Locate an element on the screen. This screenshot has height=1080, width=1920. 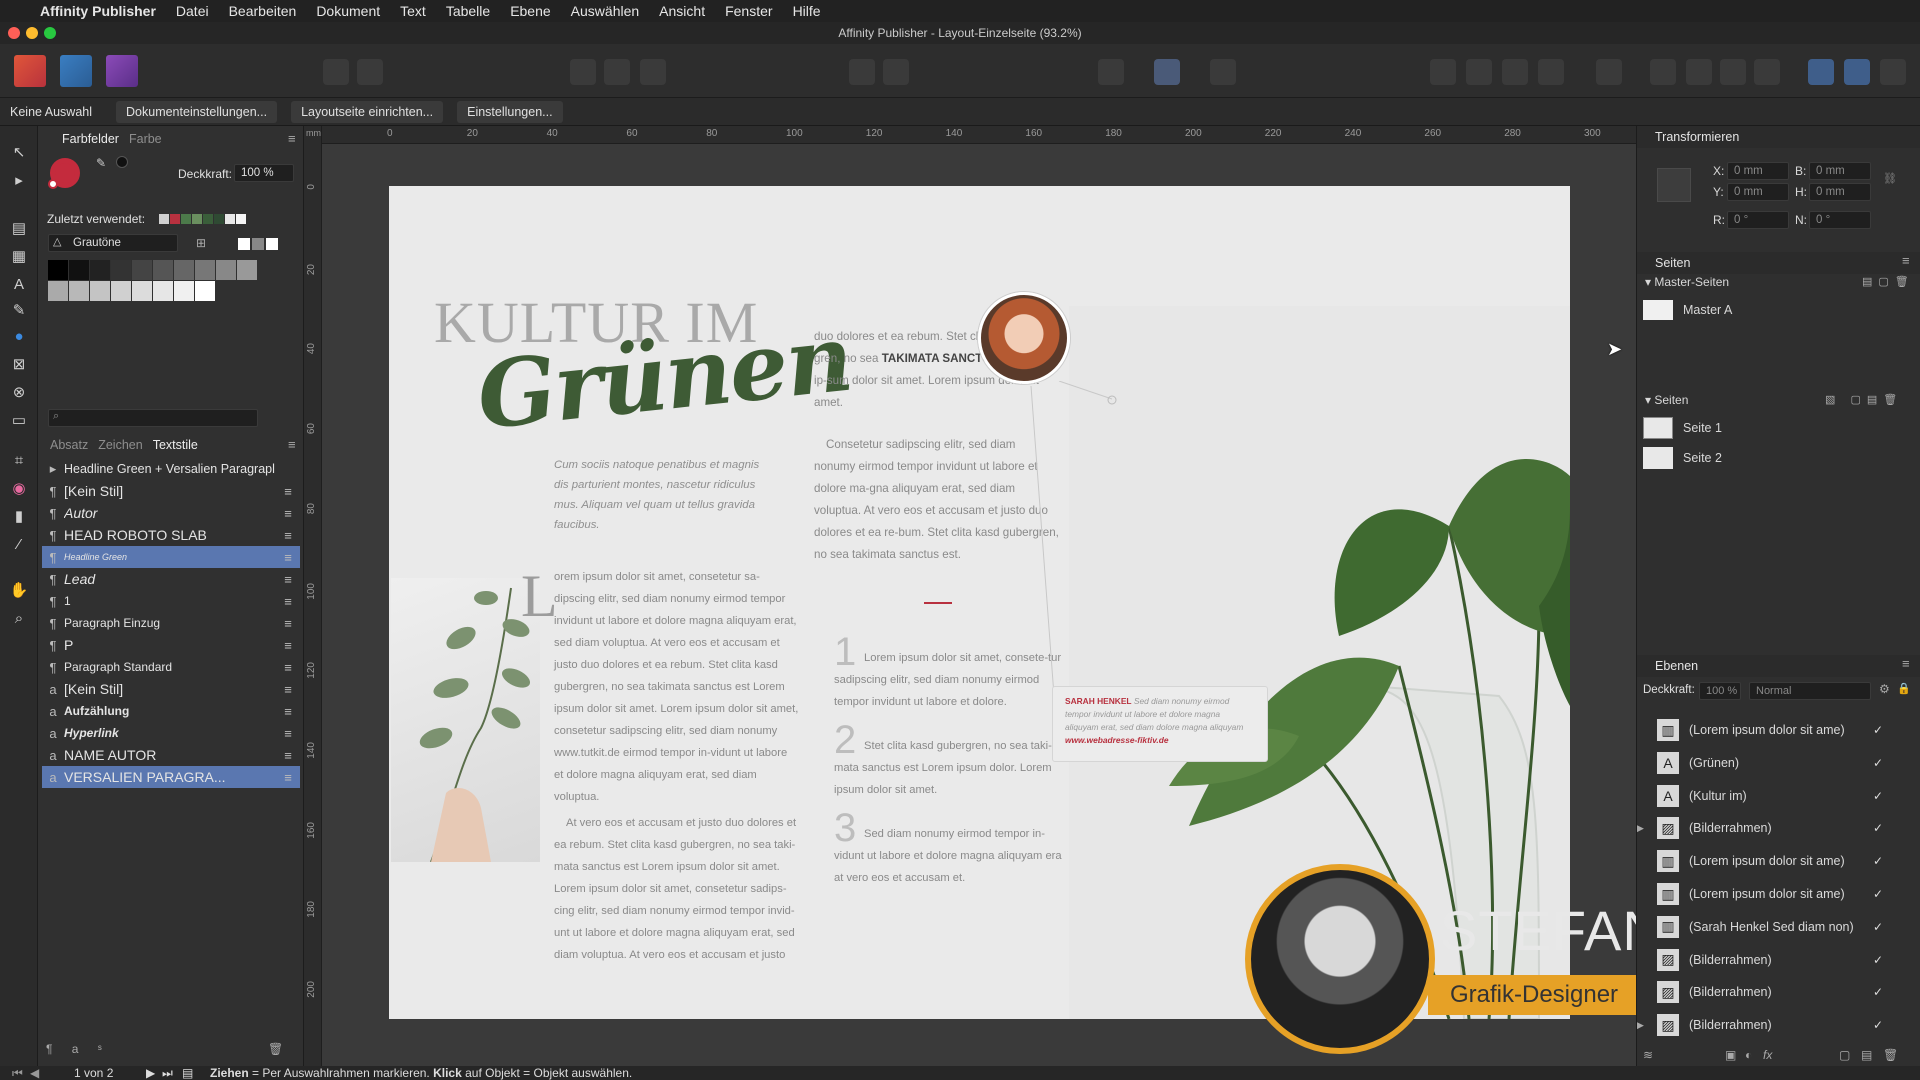
flip-vertical-icon is located at coordinates (1699, 72).